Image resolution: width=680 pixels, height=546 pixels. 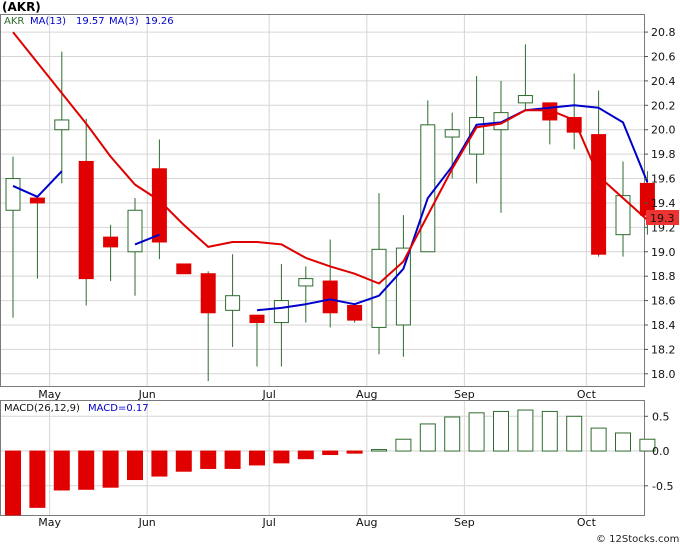 I want to click on current-price-marker: 19.3, so click(x=662, y=217).